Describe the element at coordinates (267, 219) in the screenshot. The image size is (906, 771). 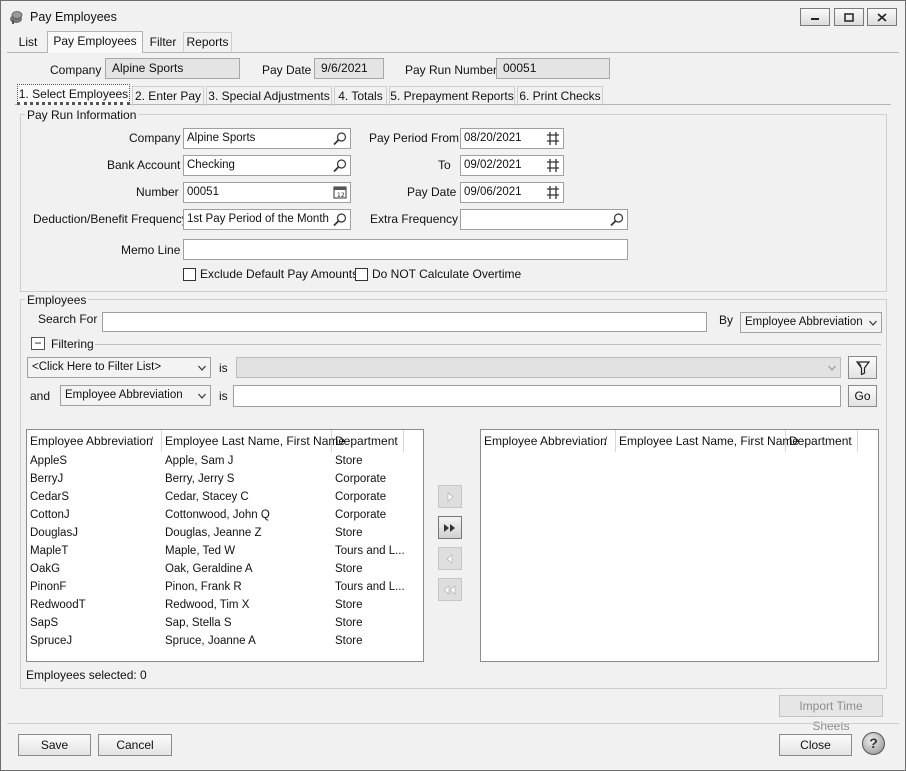
I see `deduction-frequency-field: 1st Pay Period of the Month` at that location.